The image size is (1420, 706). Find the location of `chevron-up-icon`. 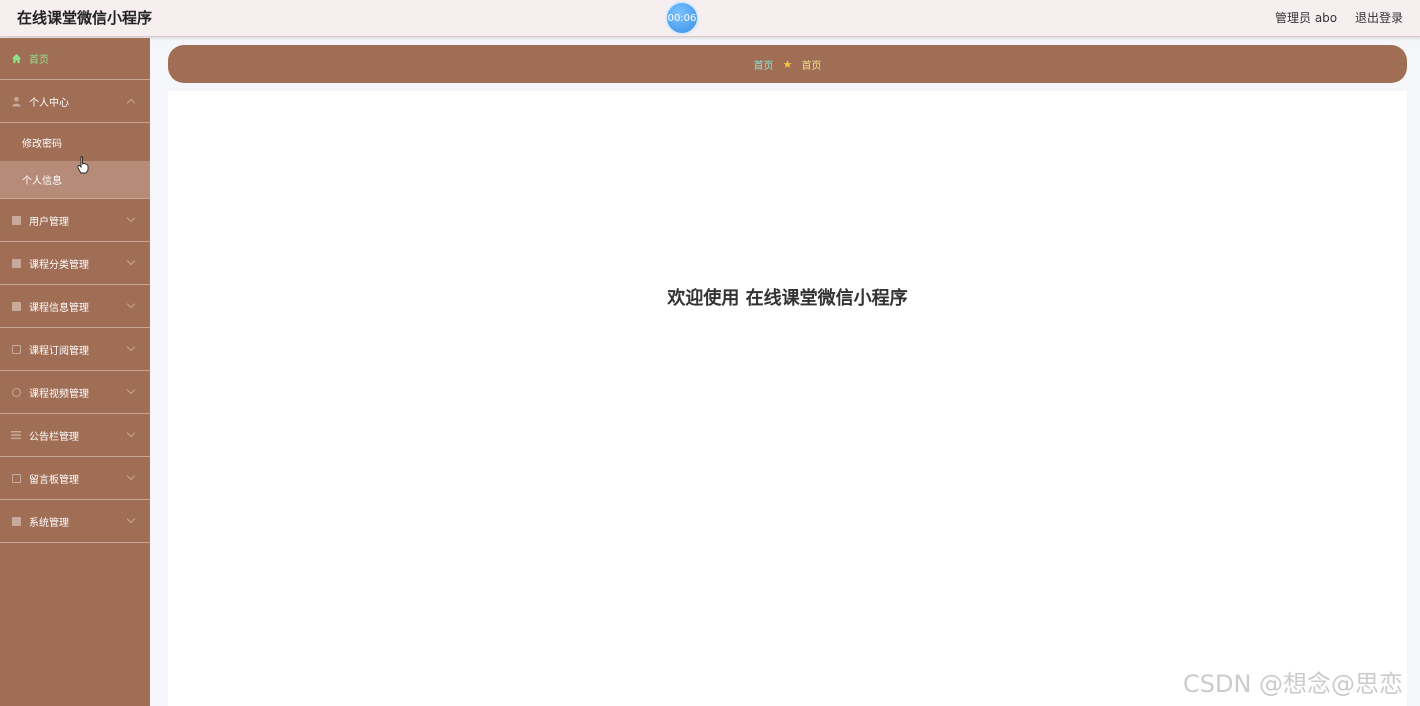

chevron-up-icon is located at coordinates (131, 103).